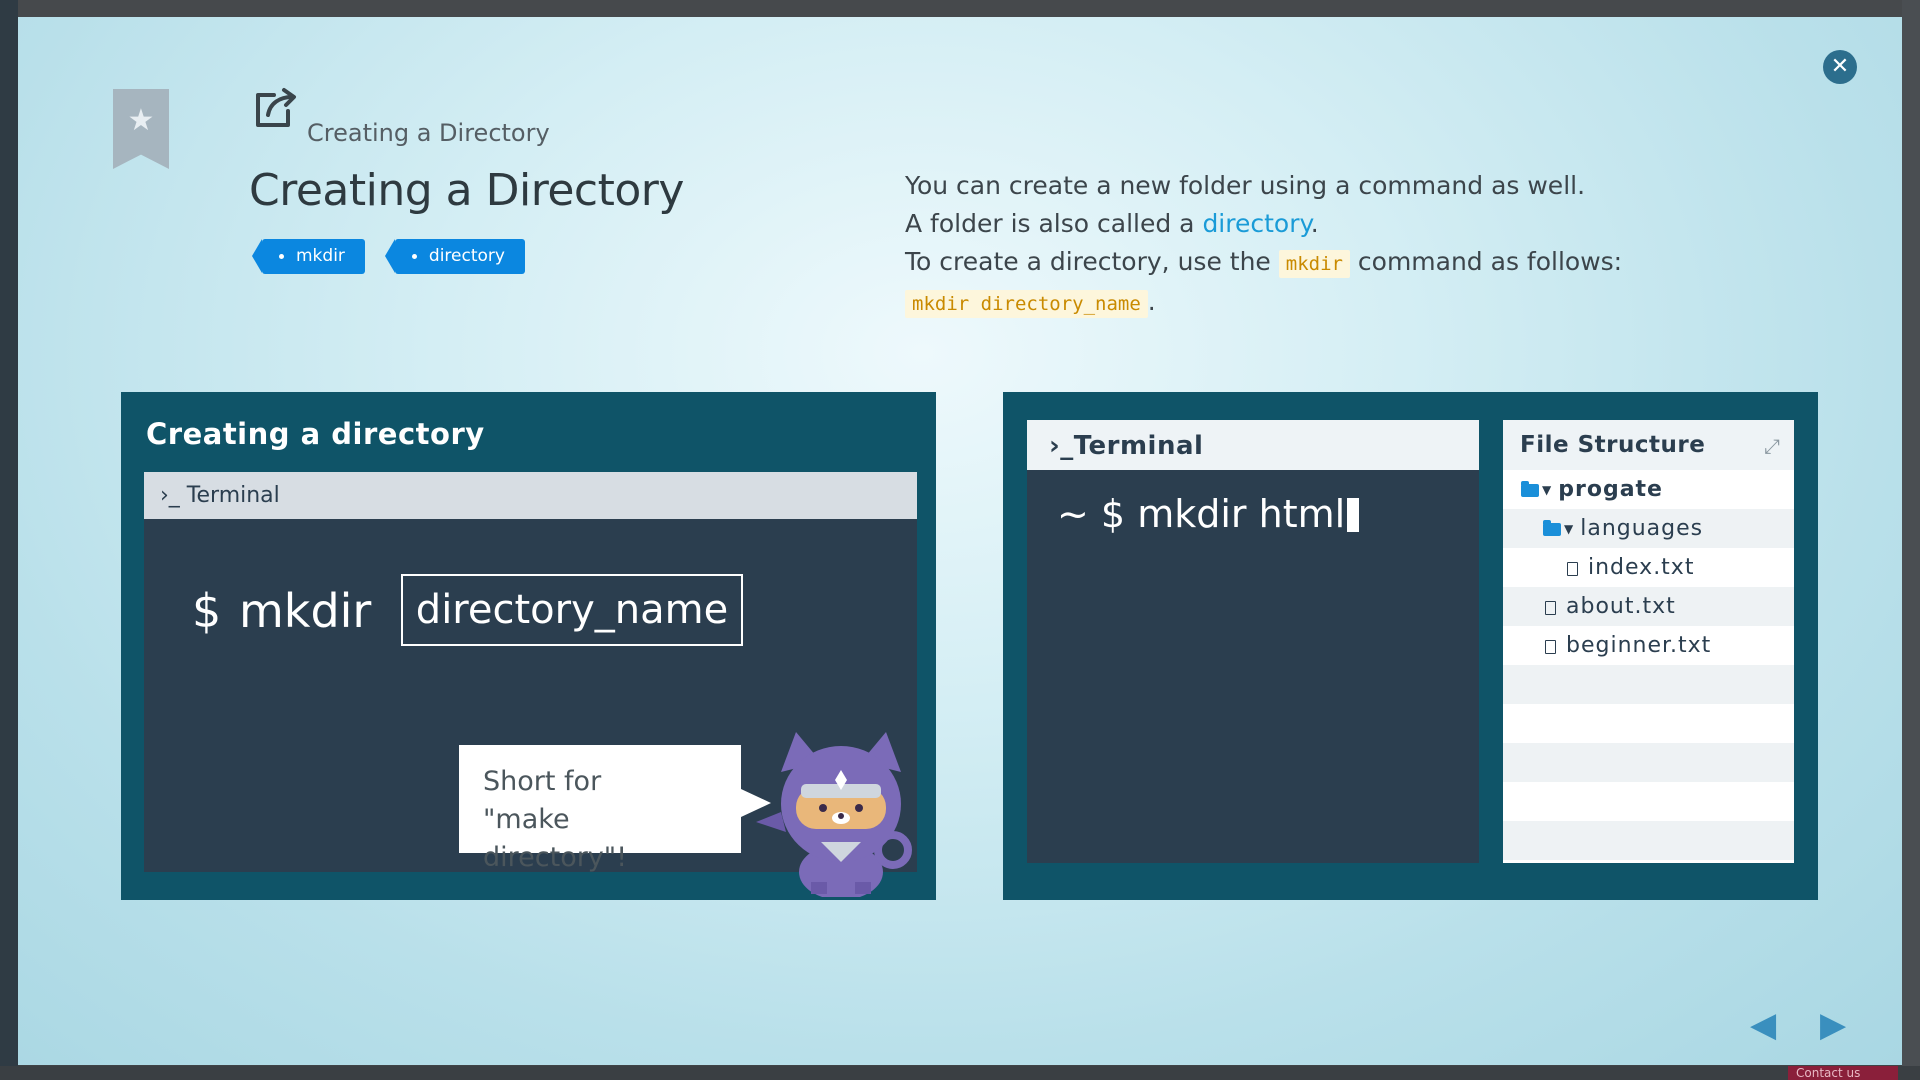 The image size is (1920, 1080). I want to click on tag-list: mkdir directory, so click(388, 256).